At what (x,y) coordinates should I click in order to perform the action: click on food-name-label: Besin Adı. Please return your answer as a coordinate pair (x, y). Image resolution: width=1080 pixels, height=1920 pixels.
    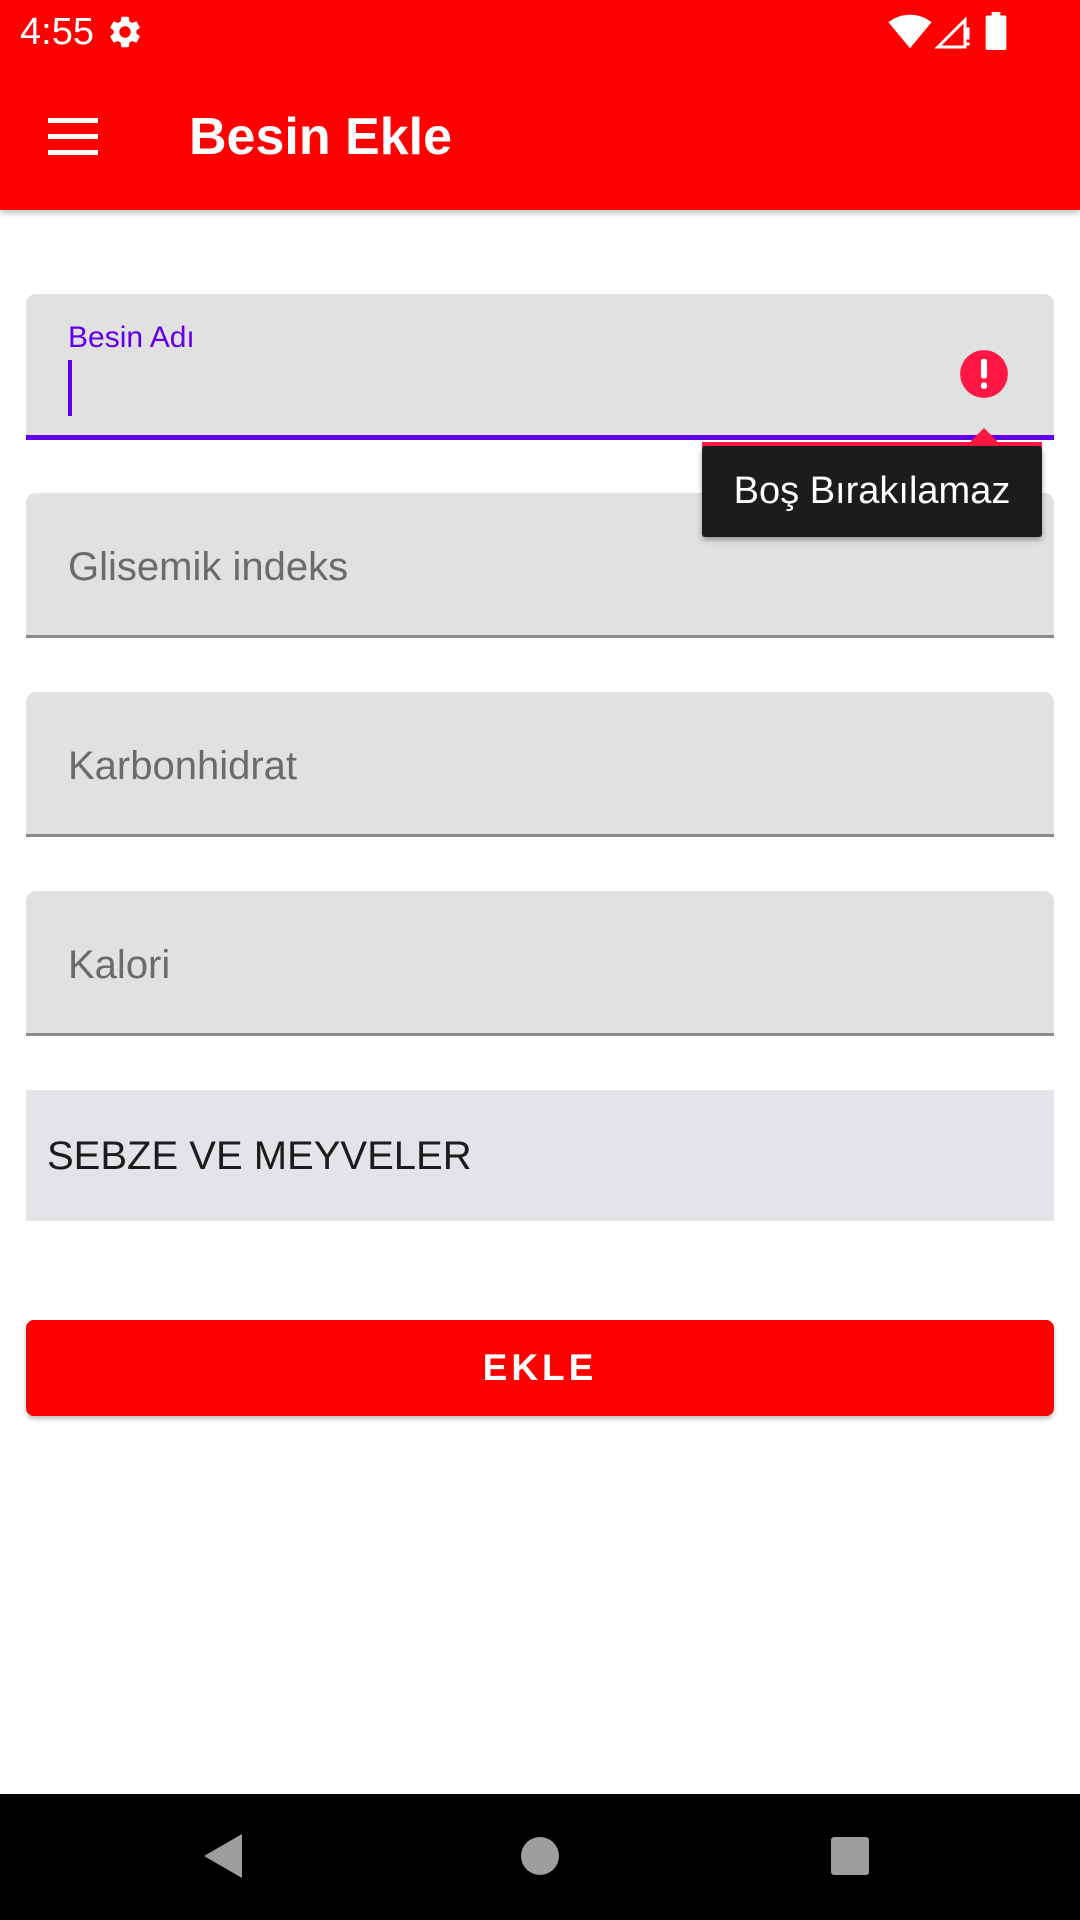
    Looking at the image, I should click on (131, 337).